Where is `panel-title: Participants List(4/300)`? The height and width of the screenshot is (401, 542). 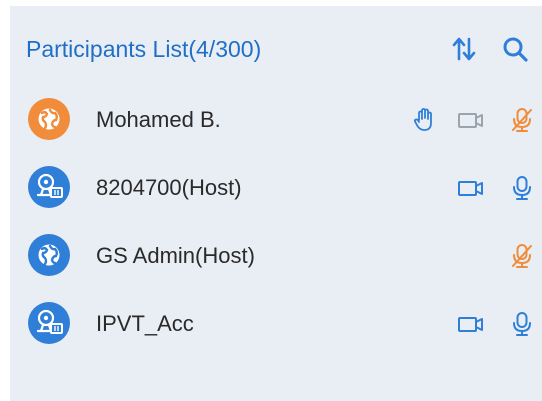 panel-title: Participants List(4/300) is located at coordinates (144, 49).